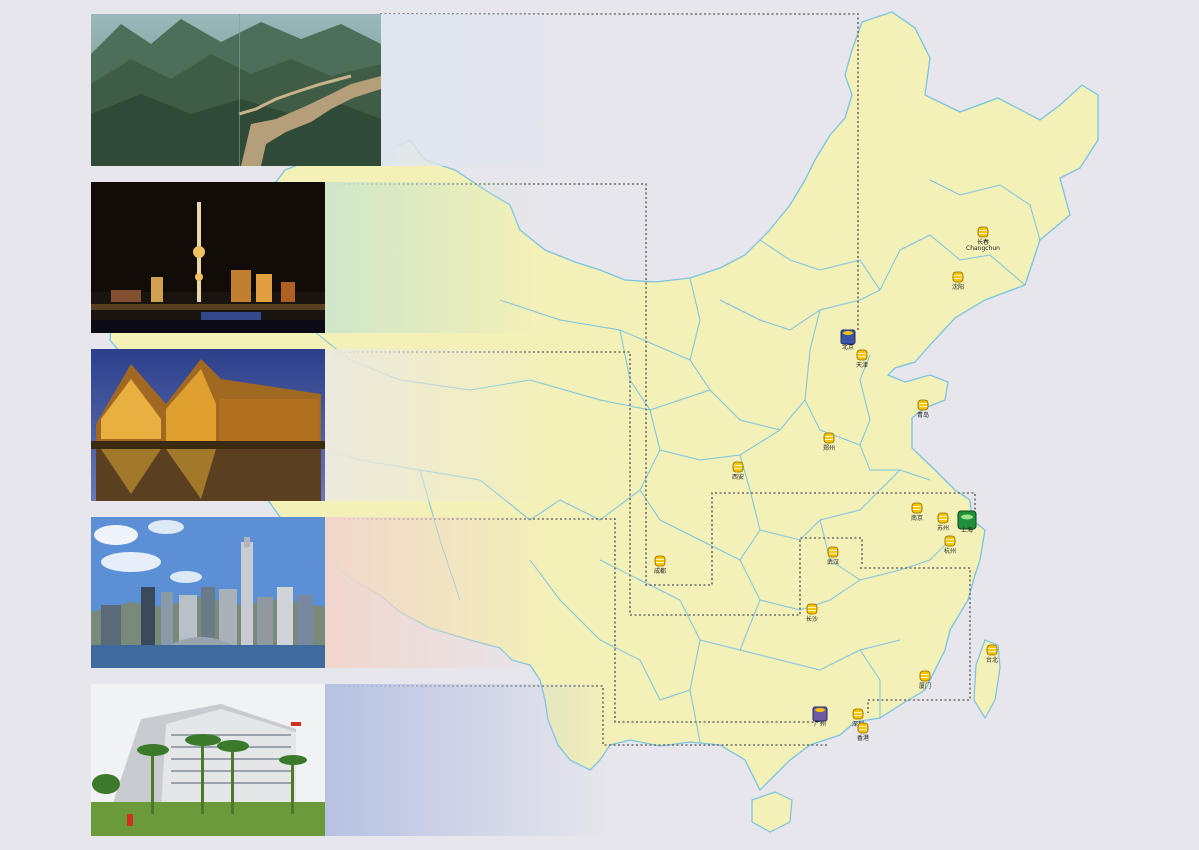 The width and height of the screenshot is (1199, 850). Describe the element at coordinates (208, 760) in the screenshot. I see `photo-modern-office-building` at that location.